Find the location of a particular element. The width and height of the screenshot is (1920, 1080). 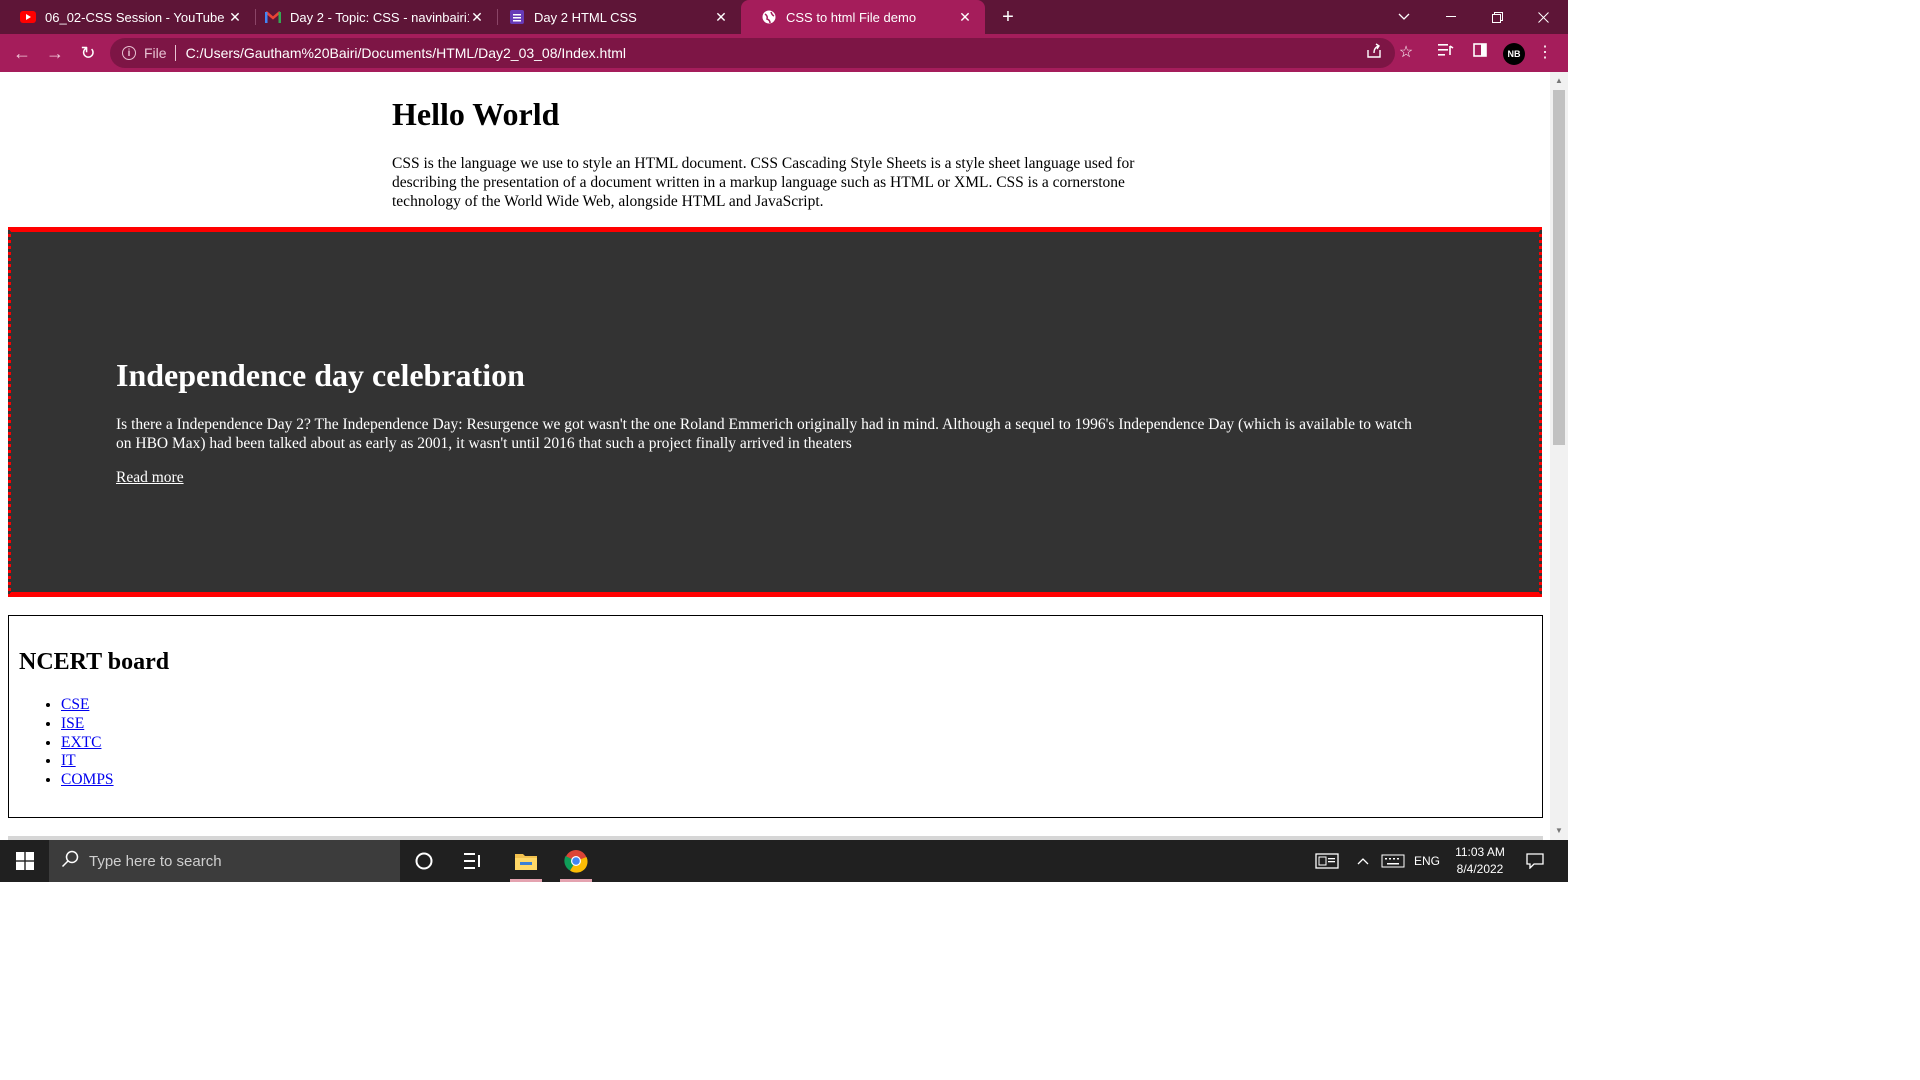

tab-day2-doc: Day 2 HTML CSS ✕ is located at coordinates (615, 17).